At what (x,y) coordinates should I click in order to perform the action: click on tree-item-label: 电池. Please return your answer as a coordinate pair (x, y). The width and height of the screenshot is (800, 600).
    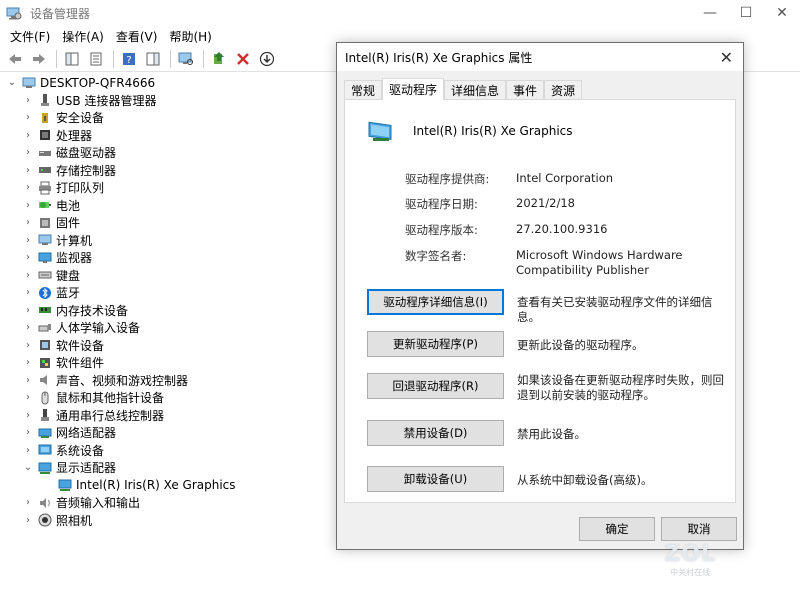
    Looking at the image, I should click on (68, 205).